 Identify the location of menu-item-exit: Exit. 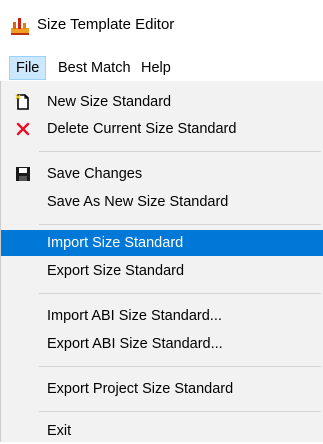
(162, 431).